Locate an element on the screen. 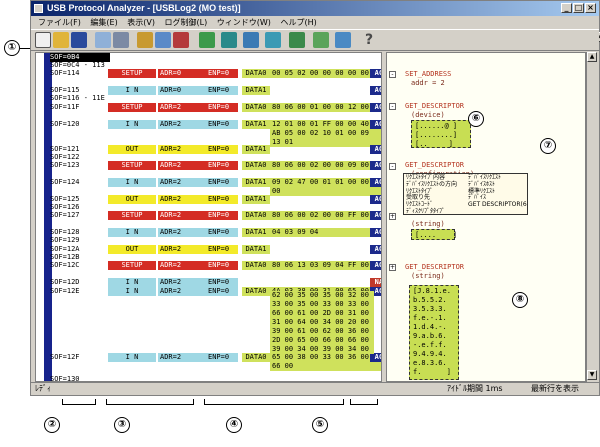 The width and height of the screenshot is (600, 447). menu-view: 表示(V) is located at coordinates (141, 22).